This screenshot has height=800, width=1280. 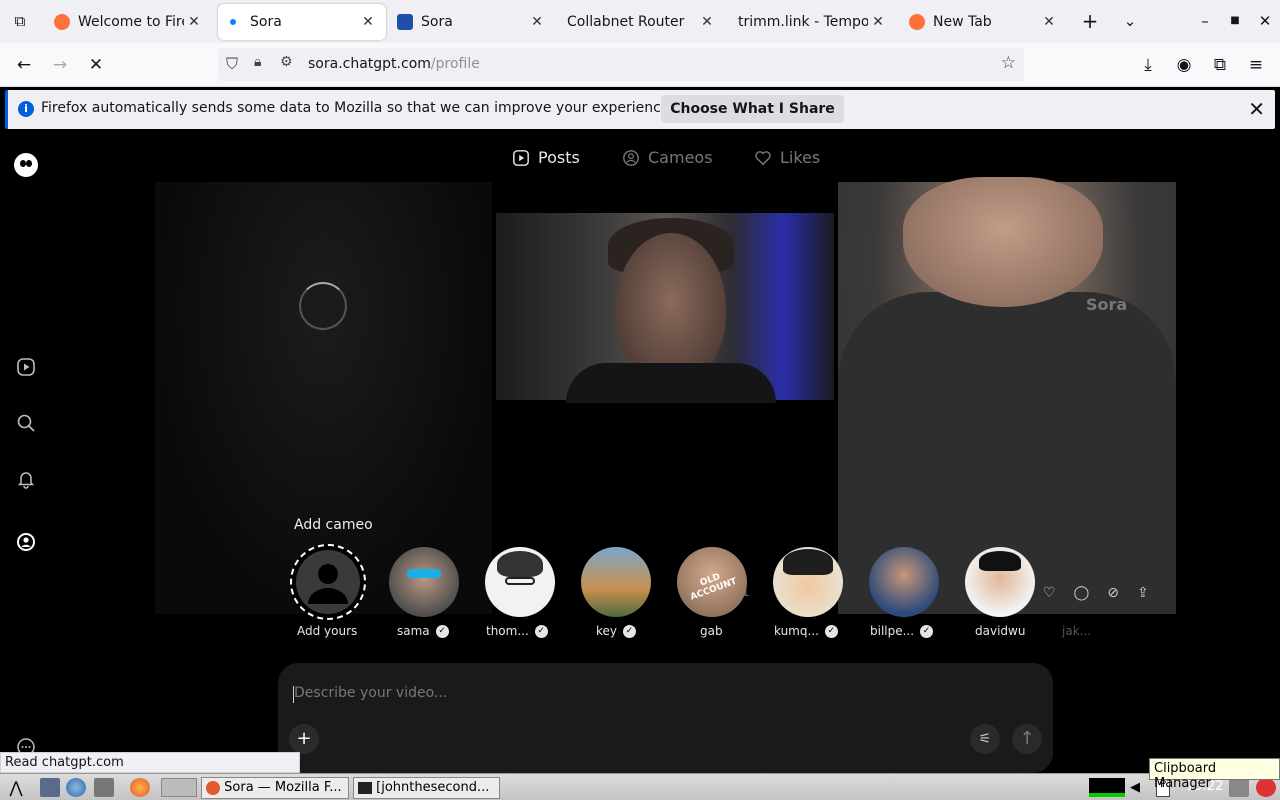 I want to click on volume-icon: ◀︎, so click(x=1140, y=787).